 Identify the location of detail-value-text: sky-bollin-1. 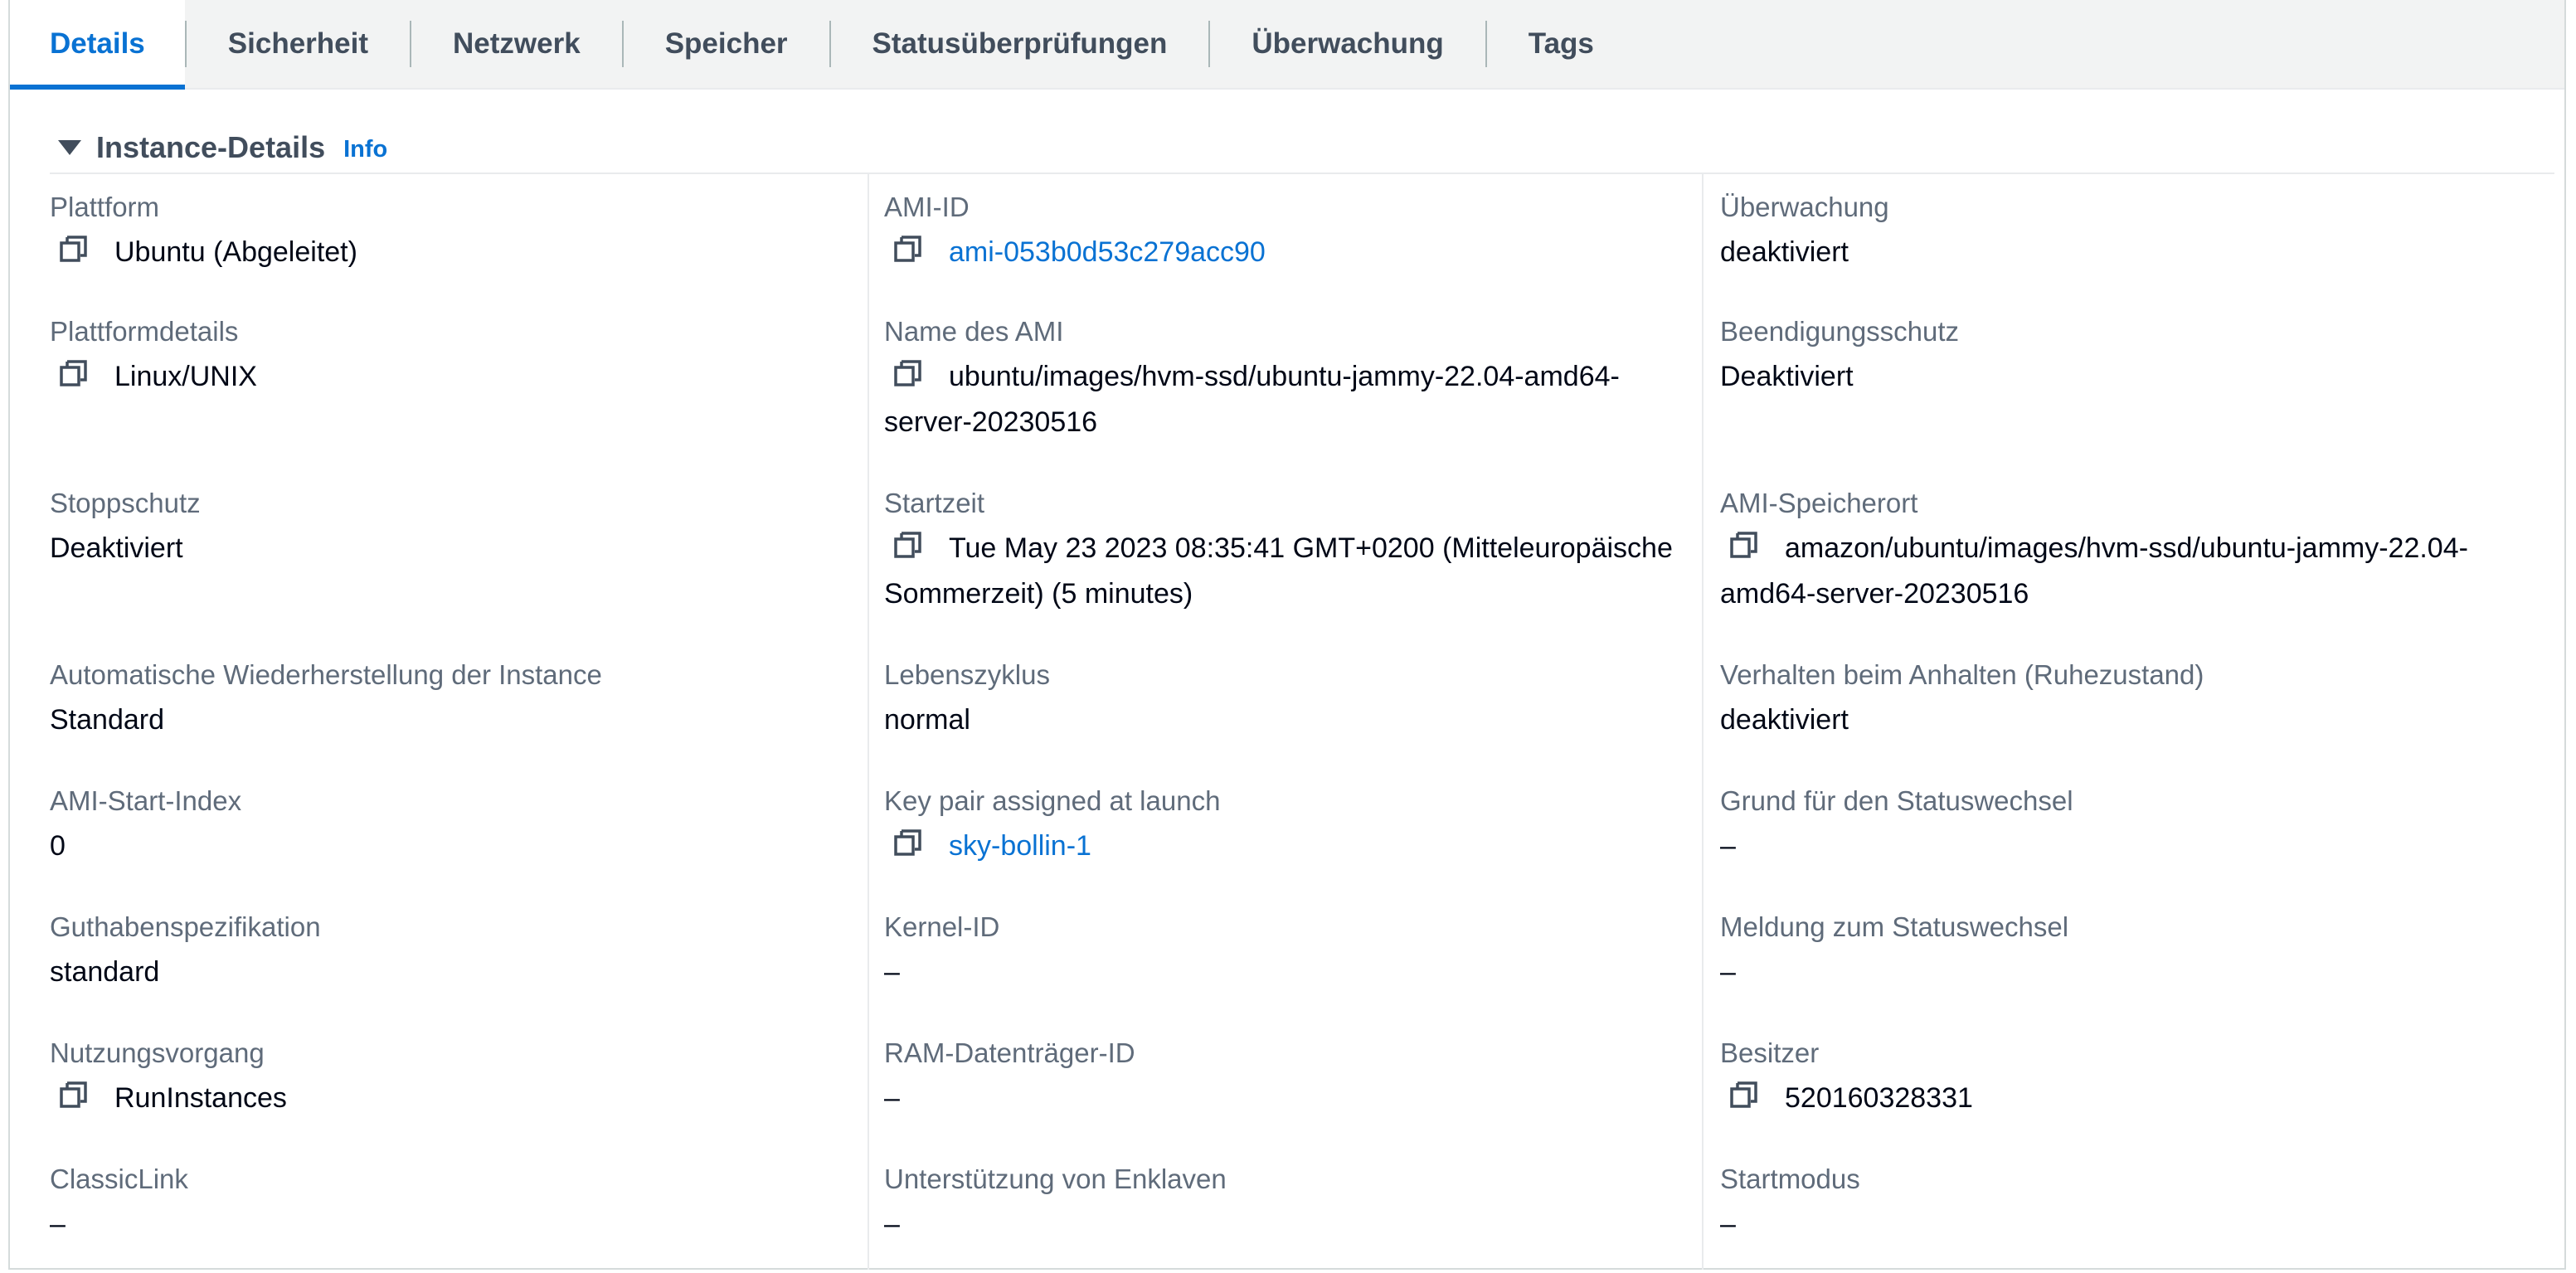
(1020, 846).